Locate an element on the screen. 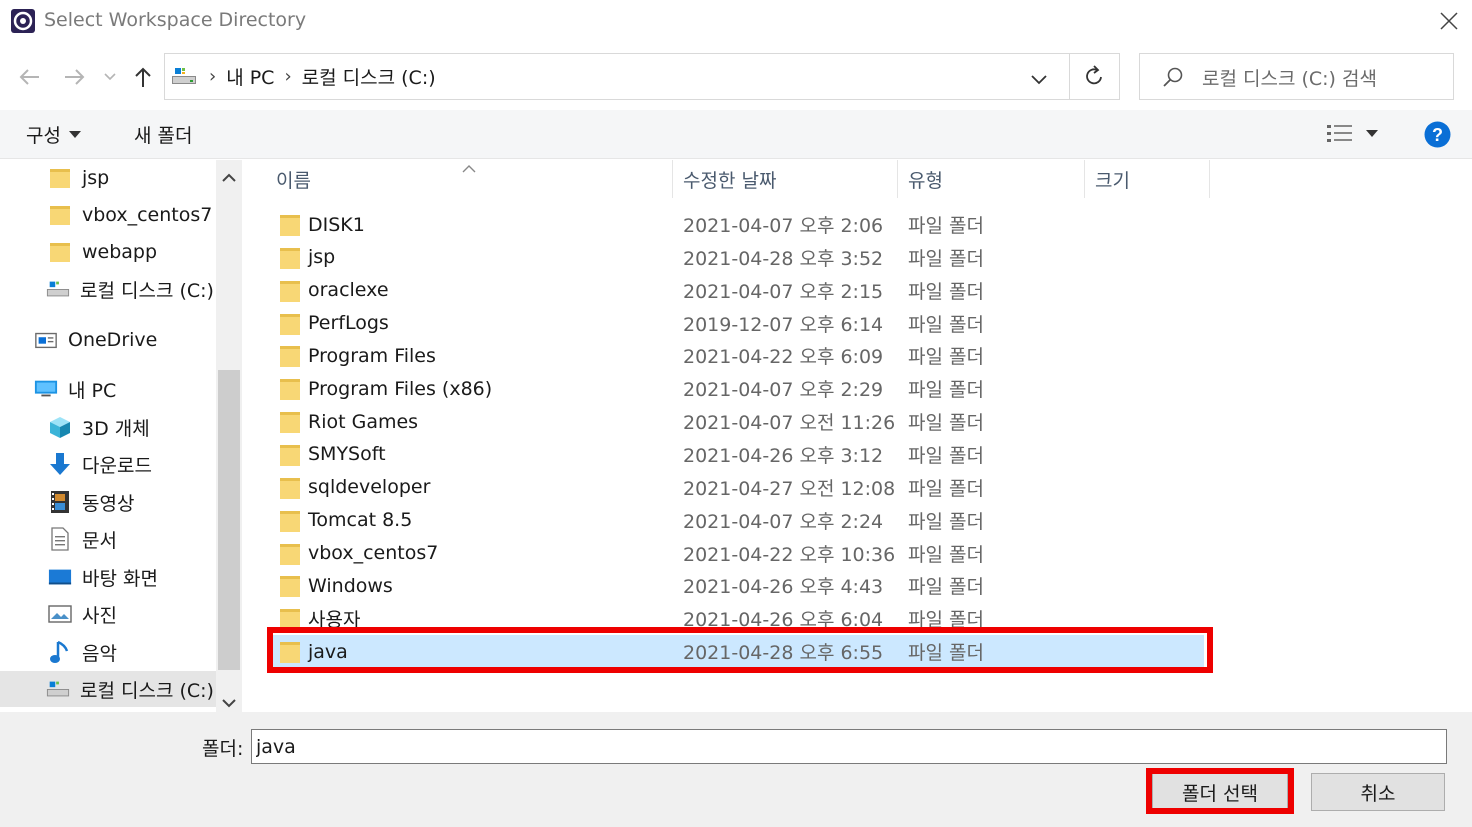  nav-item-vbox-centos7: vbox_centos7 is located at coordinates (108, 215).